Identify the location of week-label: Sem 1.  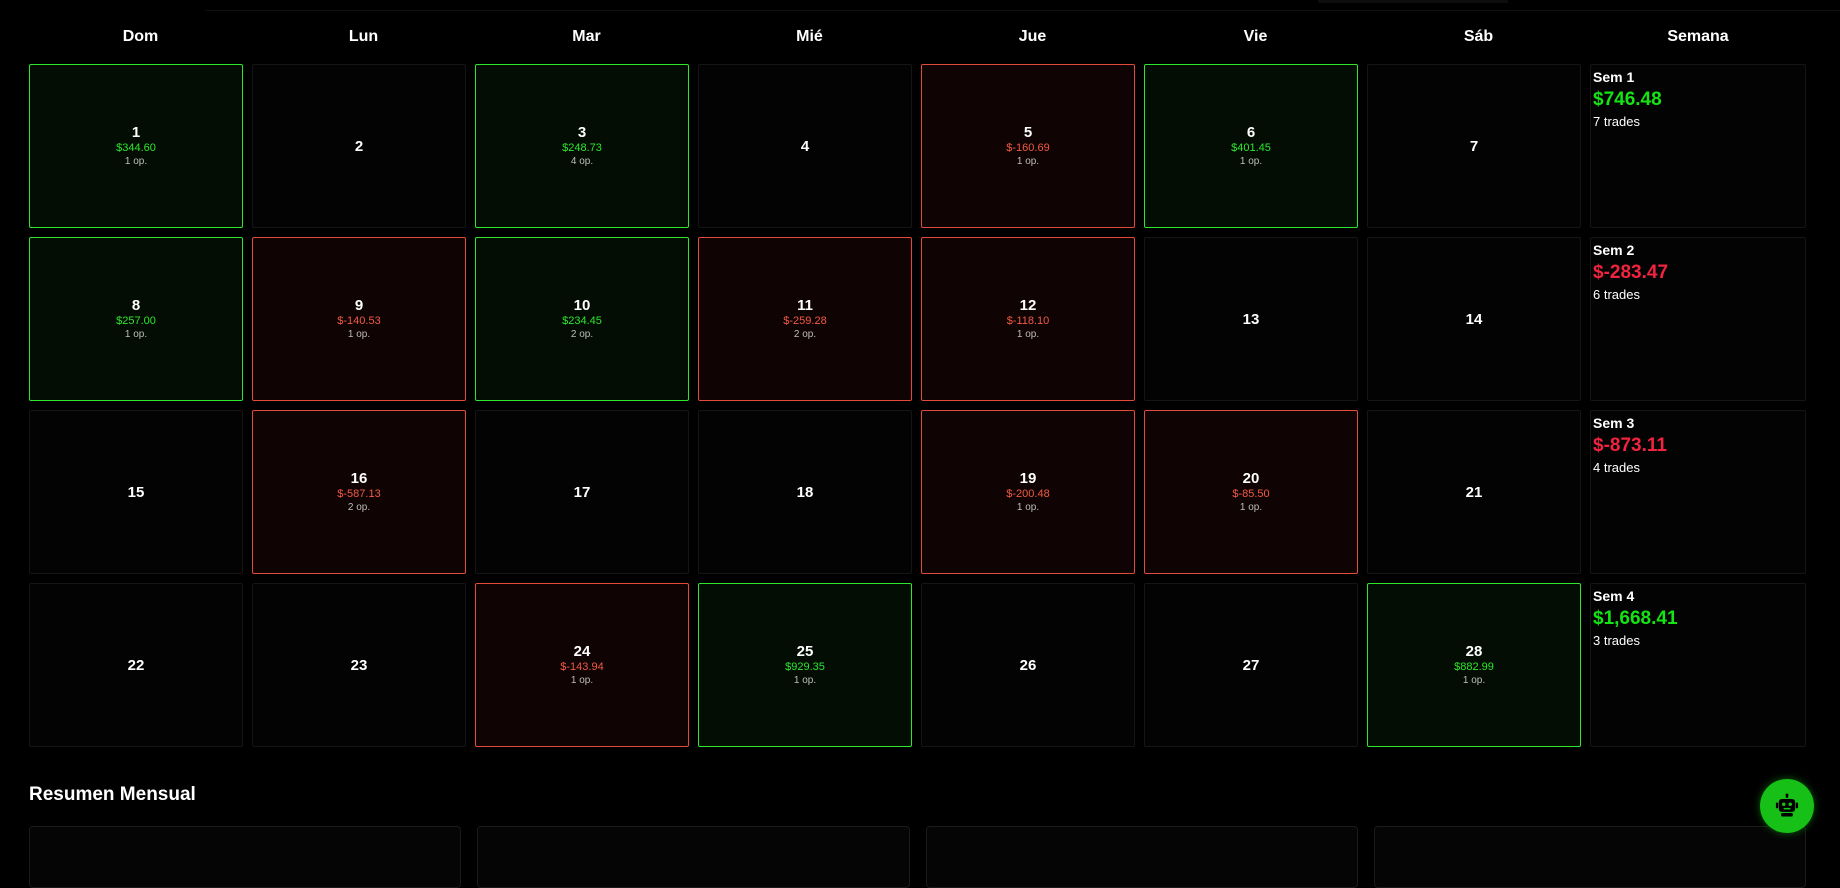
(1614, 77).